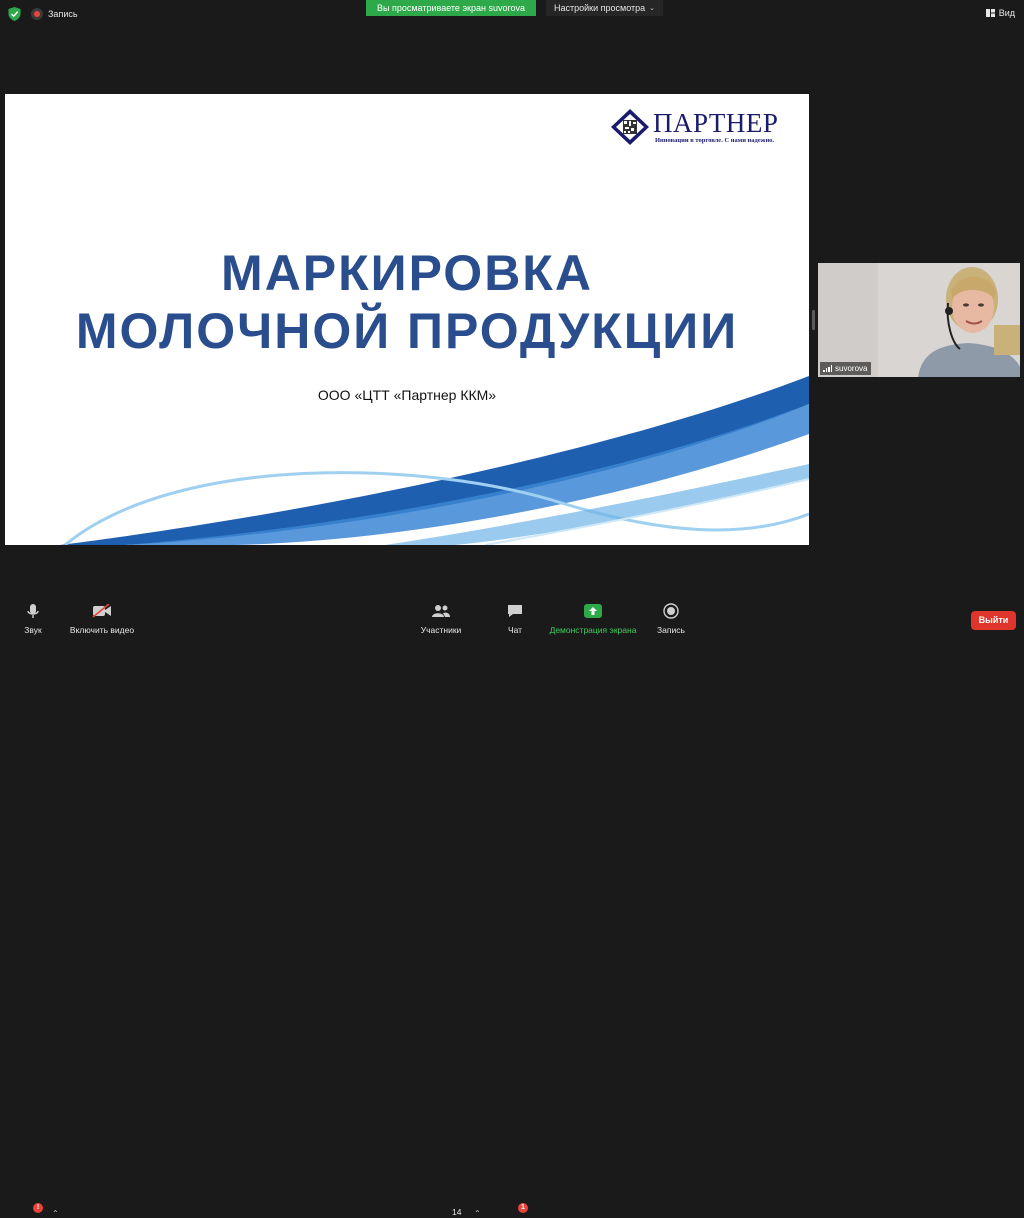  What do you see at coordinates (593, 619) in the screenshot?
I see `share-screen-button: Демонстрация экрана` at bounding box center [593, 619].